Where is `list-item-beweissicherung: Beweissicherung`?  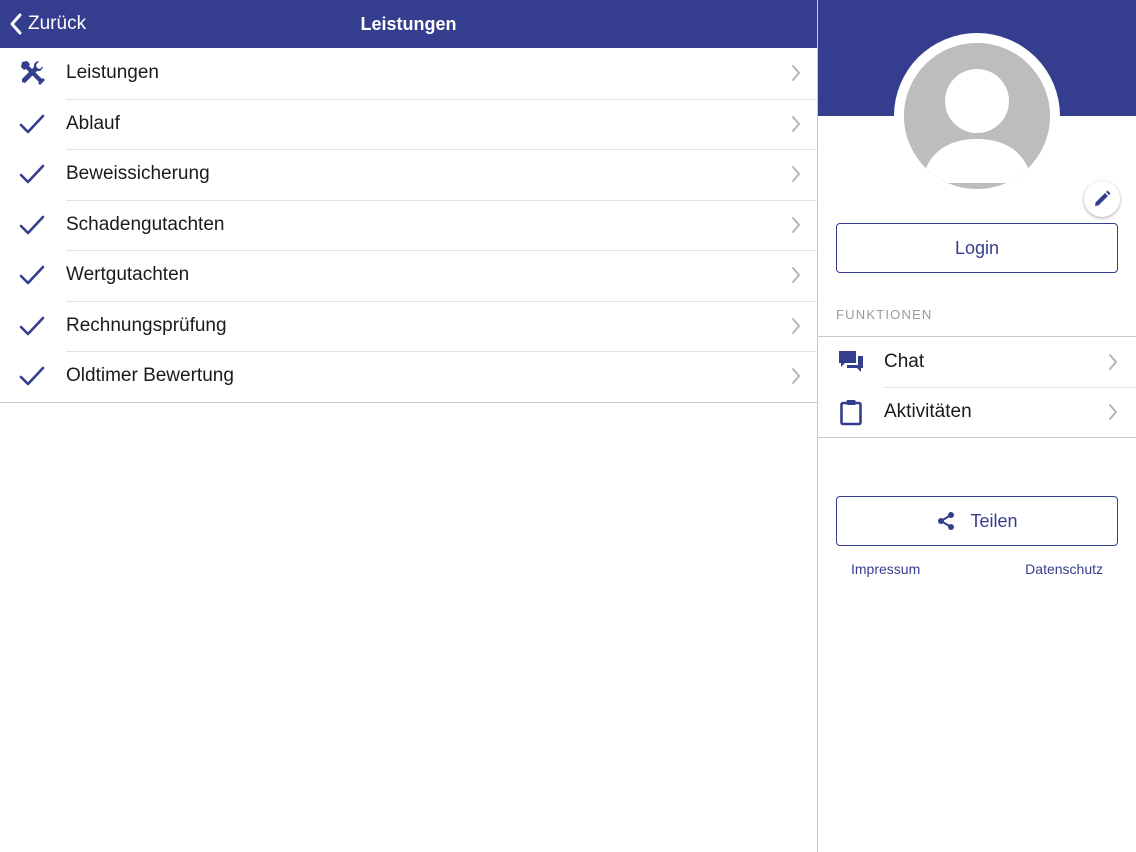
list-item-beweissicherung: Beweissicherung is located at coordinates (408, 174).